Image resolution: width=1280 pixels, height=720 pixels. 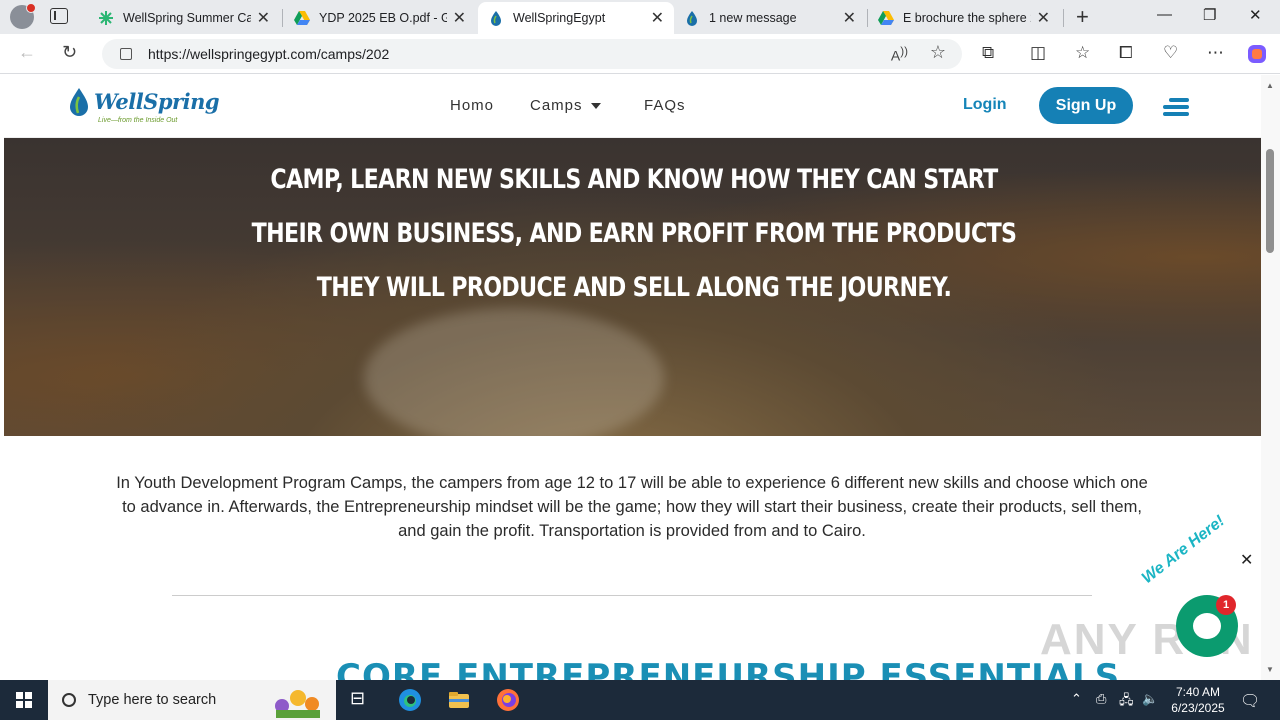 What do you see at coordinates (1086, 105) in the screenshot?
I see `signup-button: Sign Up` at bounding box center [1086, 105].